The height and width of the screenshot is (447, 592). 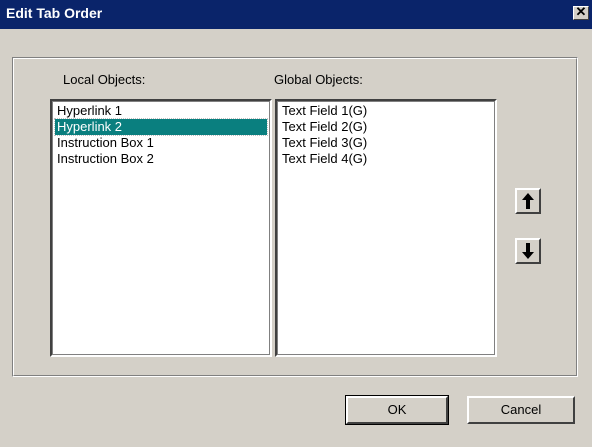 What do you see at coordinates (296, 14) in the screenshot?
I see `title-bar: Edit Tab Order ✕` at bounding box center [296, 14].